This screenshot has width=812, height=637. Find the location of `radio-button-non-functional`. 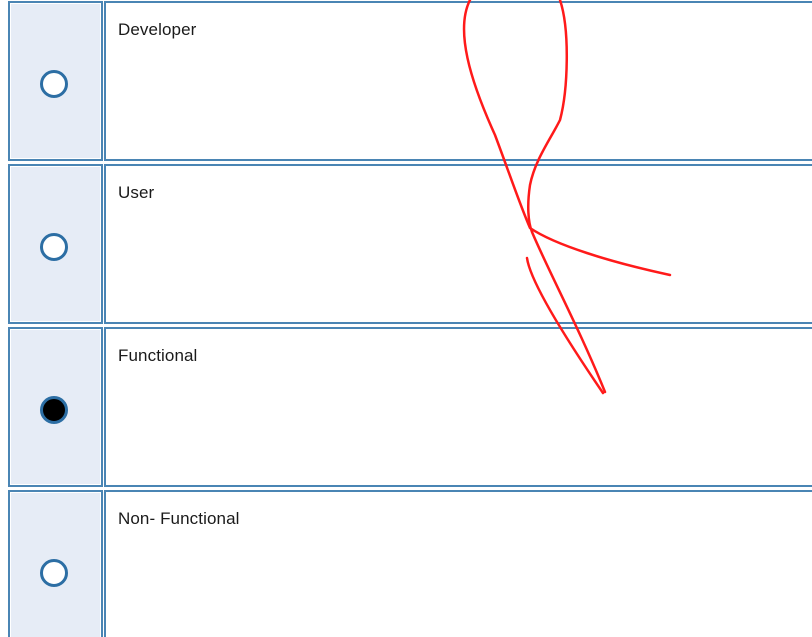

radio-button-non-functional is located at coordinates (54, 573).